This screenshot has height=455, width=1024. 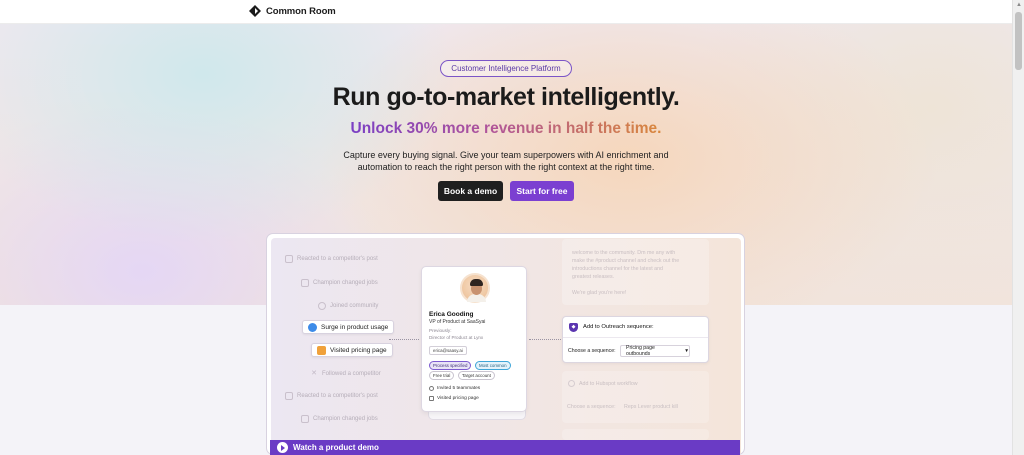 I want to click on play-icon, so click(x=282, y=447).